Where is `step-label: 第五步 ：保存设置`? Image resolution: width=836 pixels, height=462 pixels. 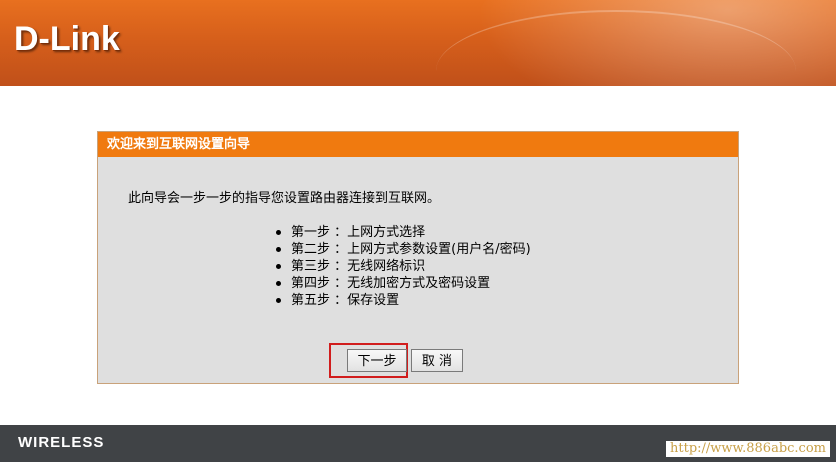
step-label: 第五步 ：保存设置 is located at coordinates (345, 300).